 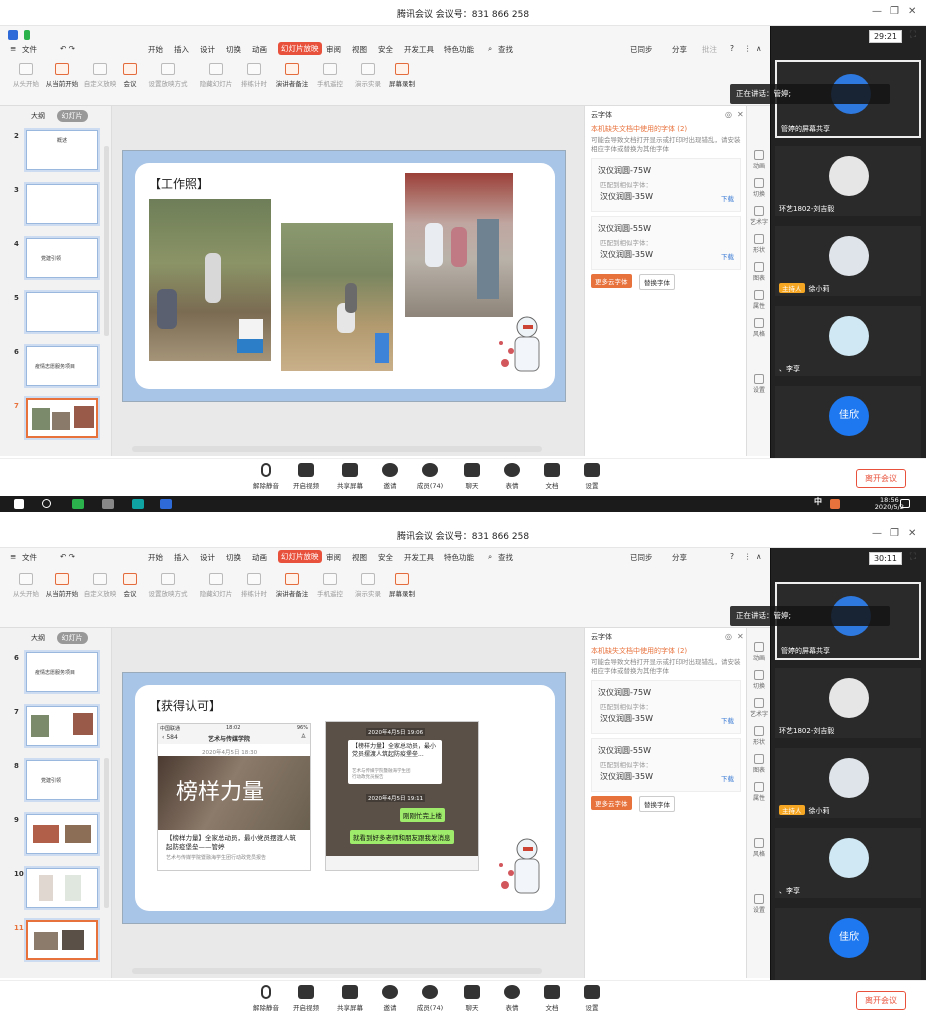 What do you see at coordinates (759, 300) in the screenshot?
I see `sidebar-item-property: 属性` at bounding box center [759, 300].